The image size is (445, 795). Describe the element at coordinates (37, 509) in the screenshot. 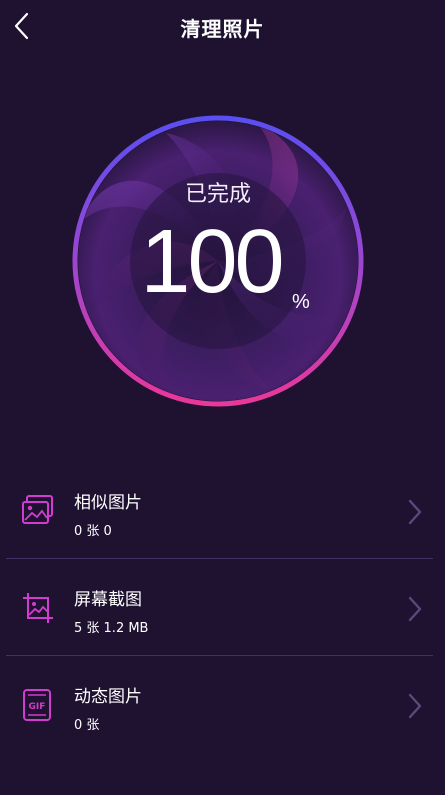

I see `images-stack-icon` at that location.